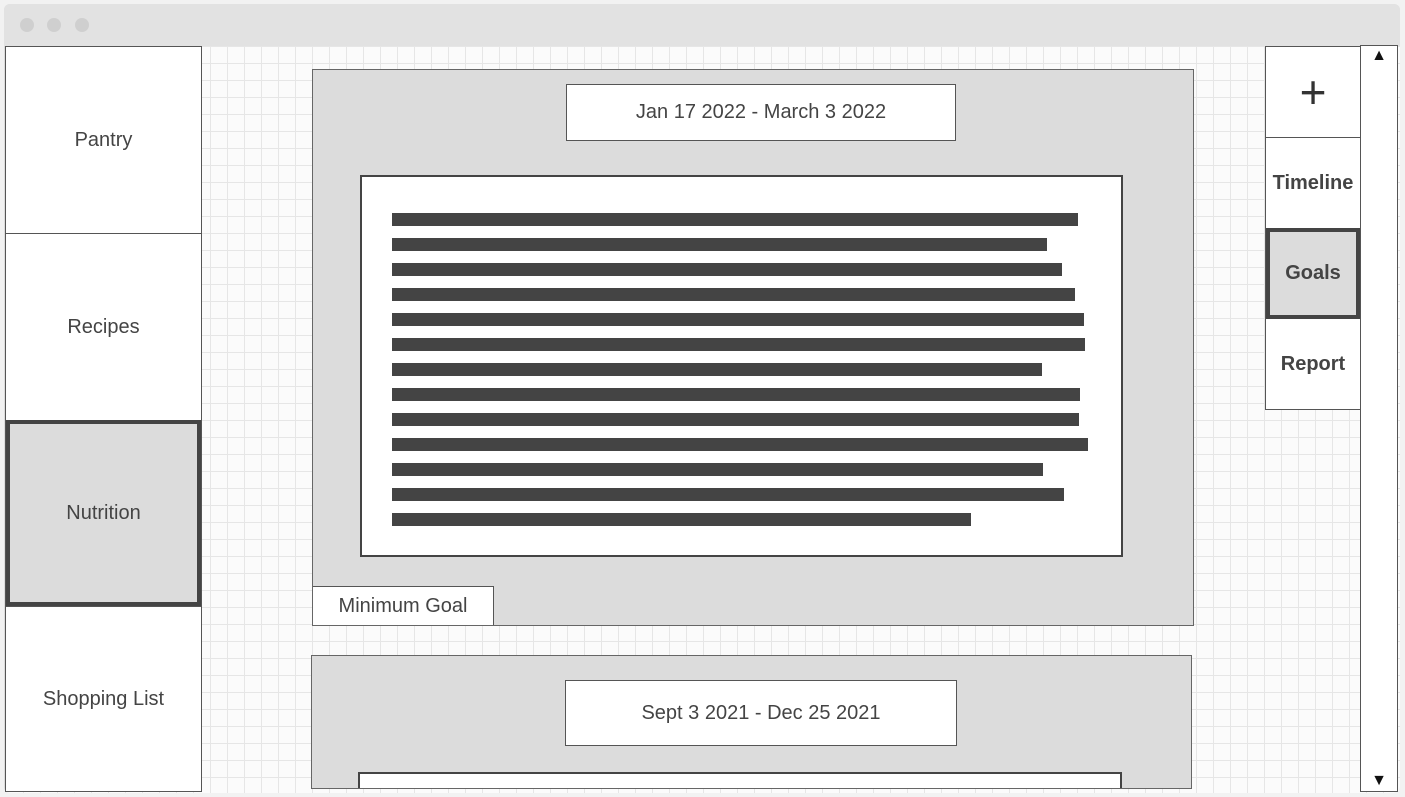 The width and height of the screenshot is (1405, 797). I want to click on tab-label: Timeline, so click(1313, 182).